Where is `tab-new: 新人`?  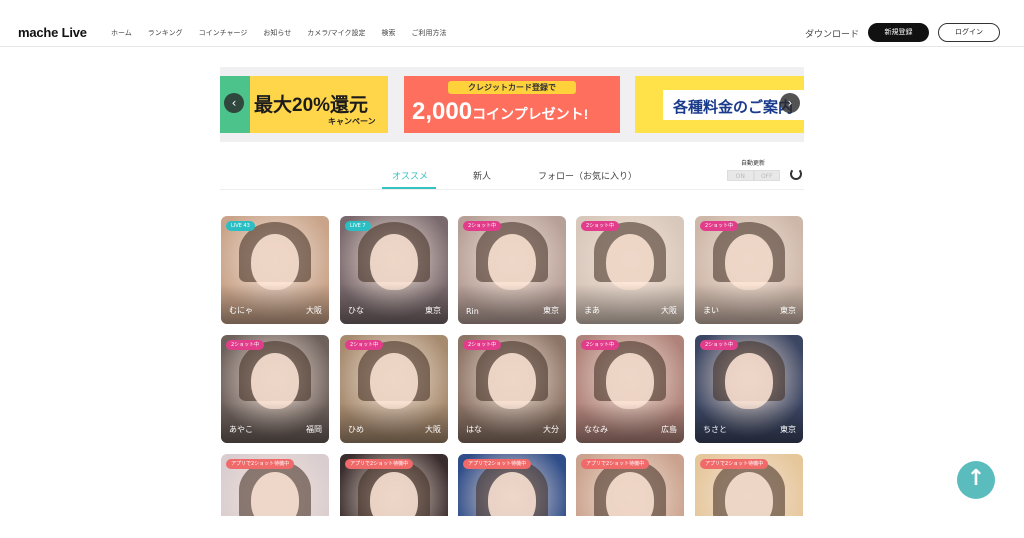 tab-new: 新人 is located at coordinates (482, 175).